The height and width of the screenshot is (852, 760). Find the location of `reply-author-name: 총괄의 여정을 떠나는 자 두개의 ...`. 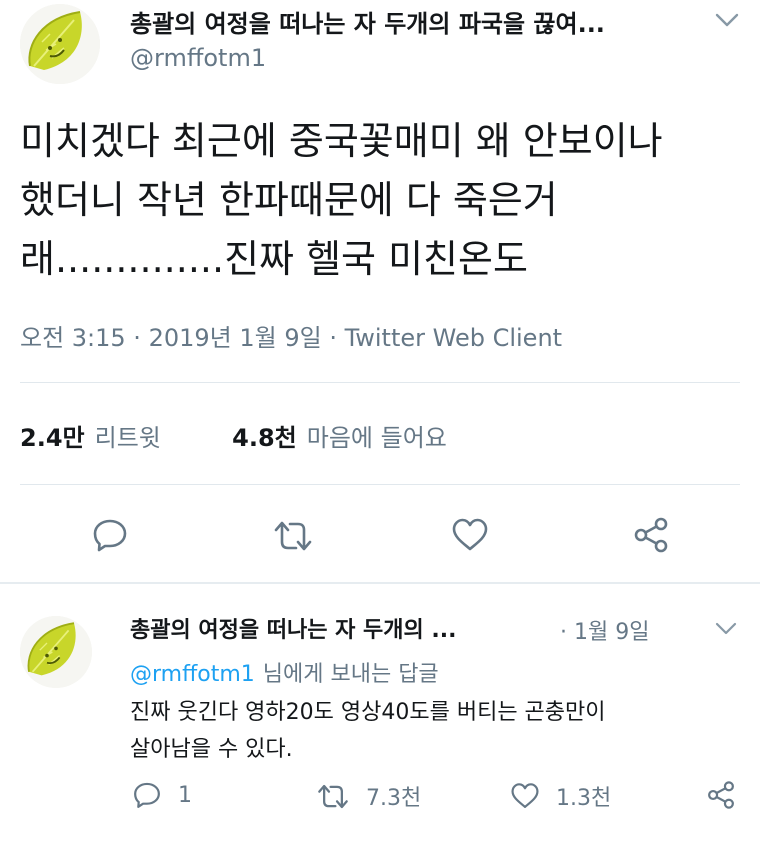

reply-author-name: 총괄의 여정을 떠나는 자 두개의 ... is located at coordinates (335, 628).